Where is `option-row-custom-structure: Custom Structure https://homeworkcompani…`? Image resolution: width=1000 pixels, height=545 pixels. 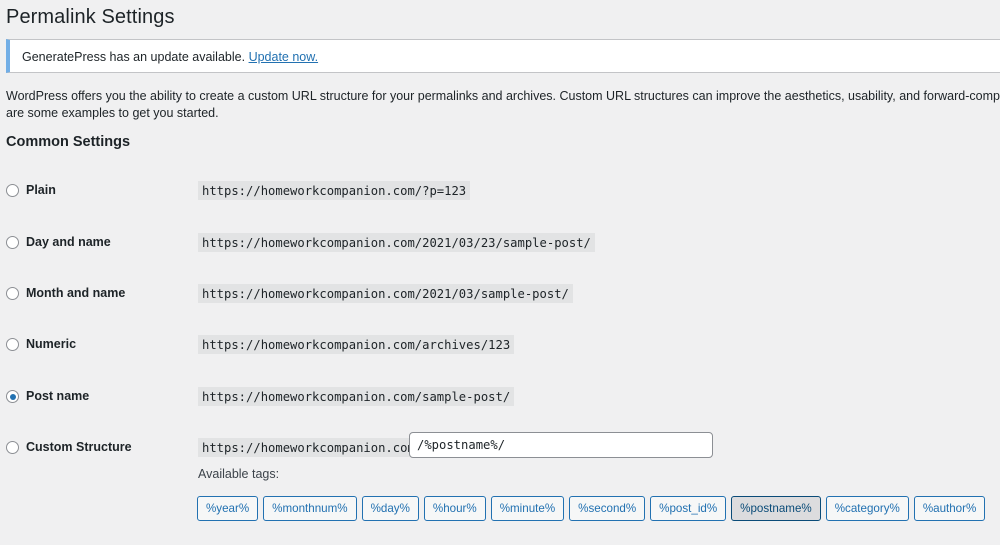 option-row-custom-structure: Custom Structure https://homeworkcompani… is located at coordinates (501, 445).